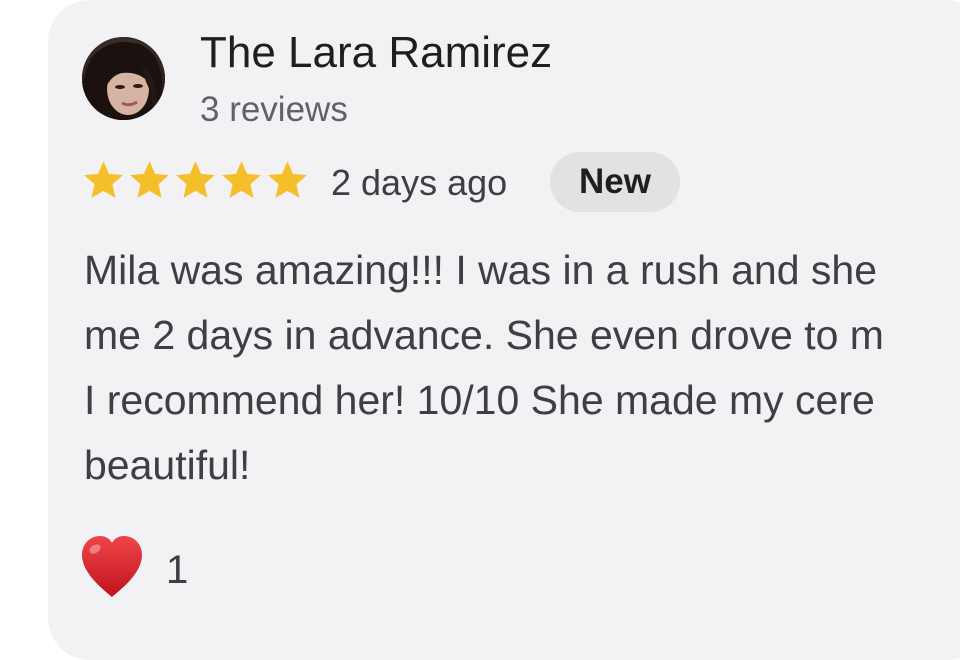 The image size is (960, 660). Describe the element at coordinates (376, 53) in the screenshot. I see `author-name: The Lara Ramirez` at that location.